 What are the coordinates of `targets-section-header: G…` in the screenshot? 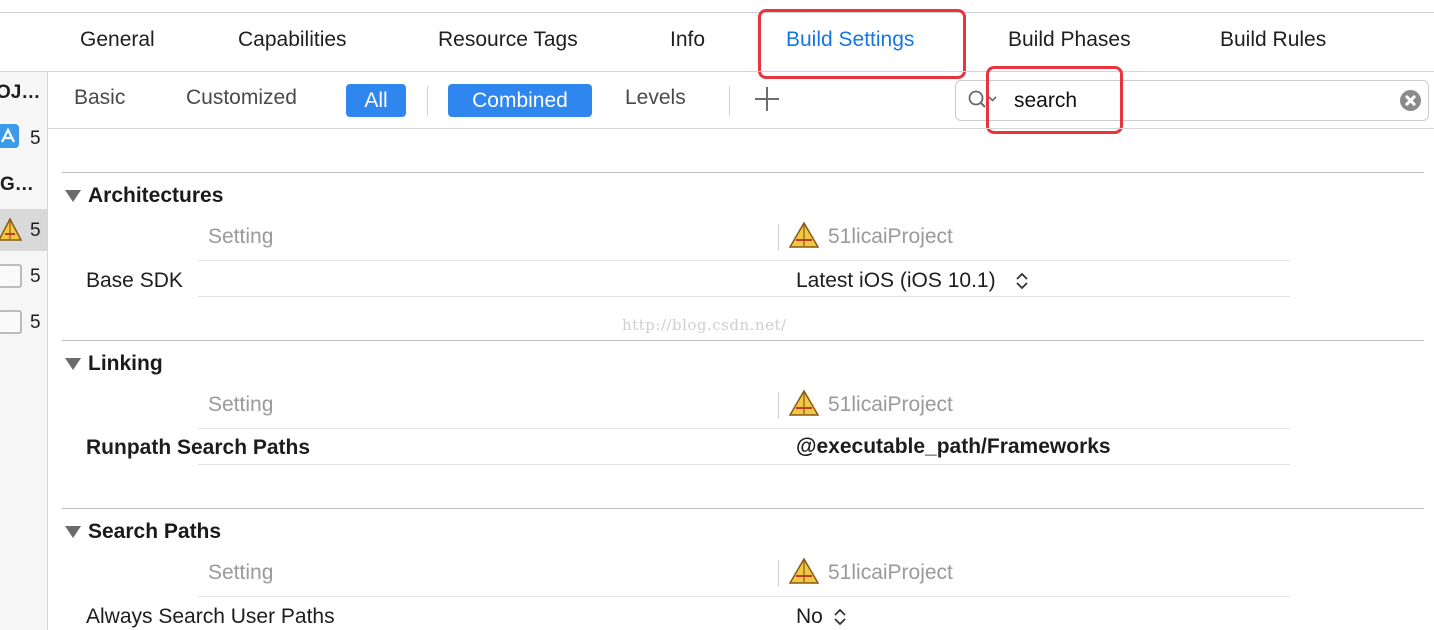 It's located at (17, 184).